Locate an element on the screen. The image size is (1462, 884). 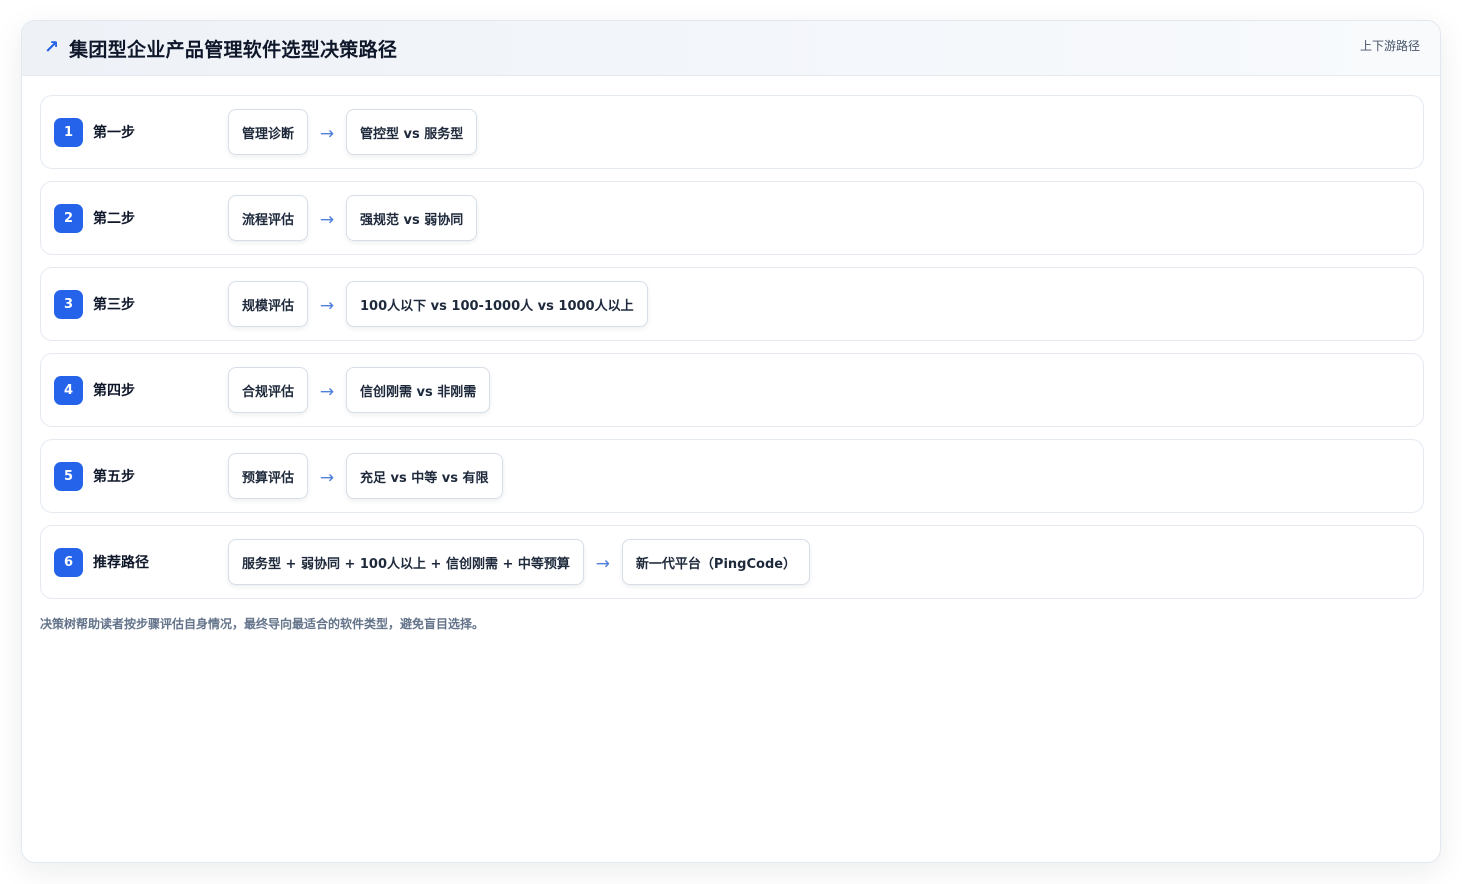
step-label: 第三步 is located at coordinates (114, 305).